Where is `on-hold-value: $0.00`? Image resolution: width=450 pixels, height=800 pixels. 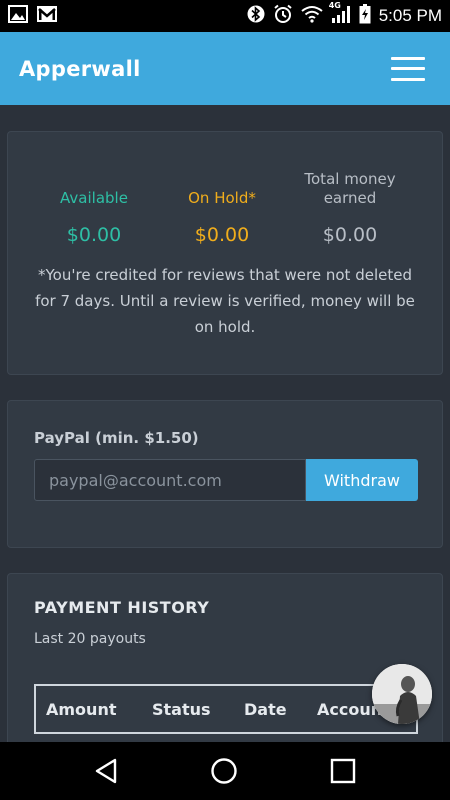 on-hold-value: $0.00 is located at coordinates (222, 235).